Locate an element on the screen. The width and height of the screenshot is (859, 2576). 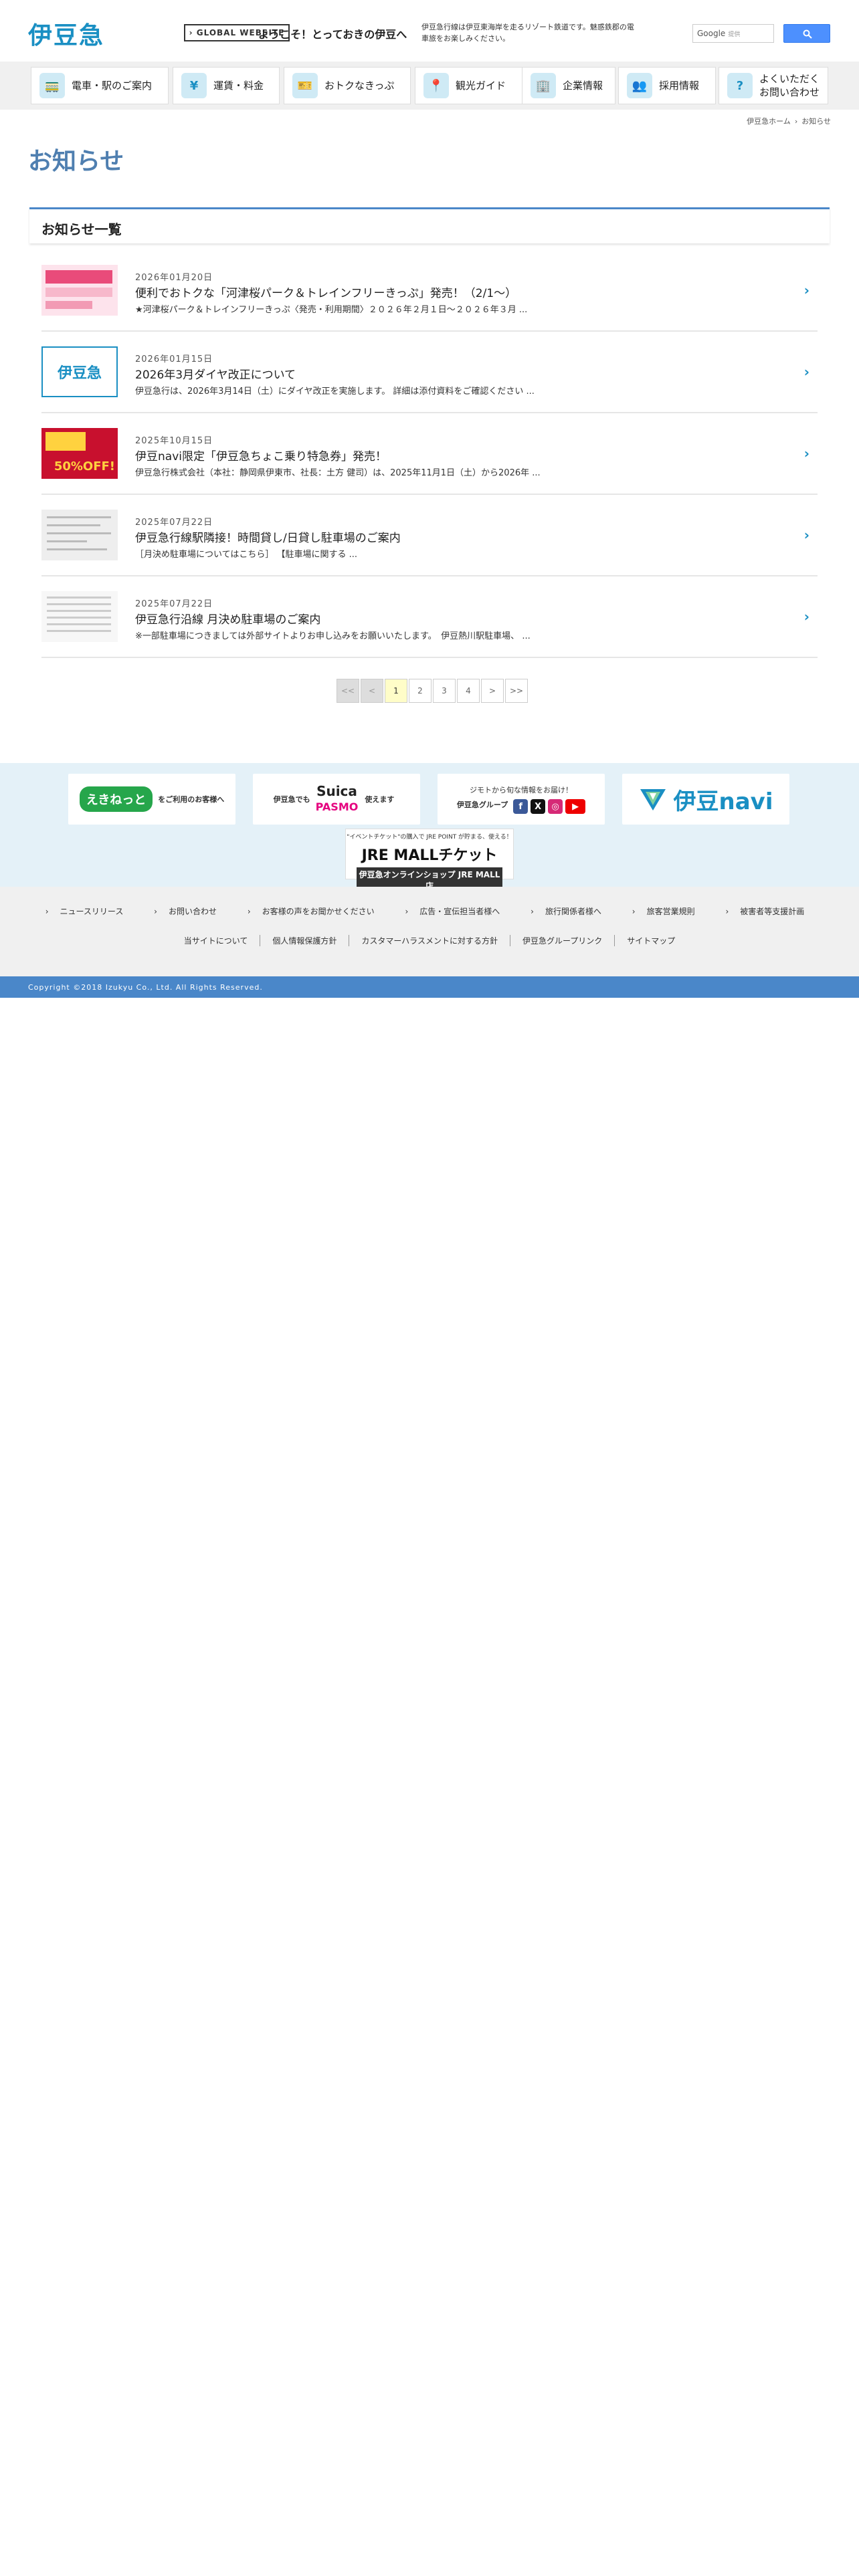
x-icon: X is located at coordinates (538, 807).